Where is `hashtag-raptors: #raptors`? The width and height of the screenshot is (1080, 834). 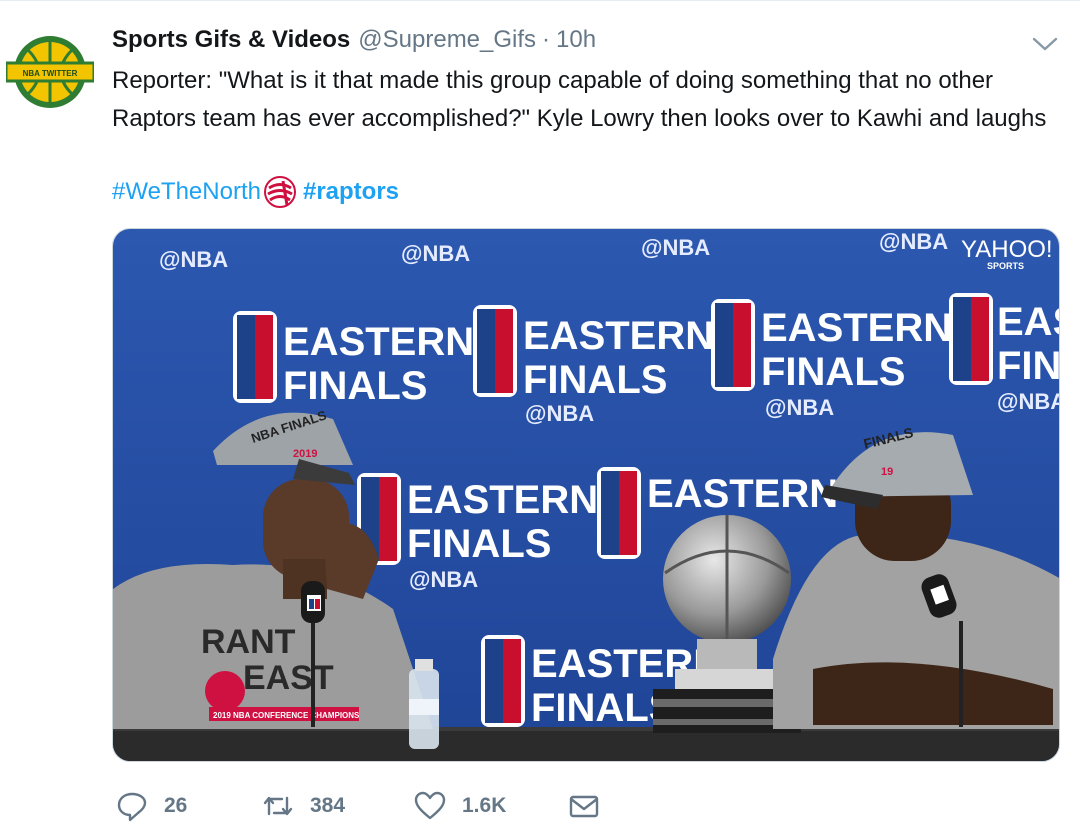
hashtag-raptors: #raptors is located at coordinates (351, 192).